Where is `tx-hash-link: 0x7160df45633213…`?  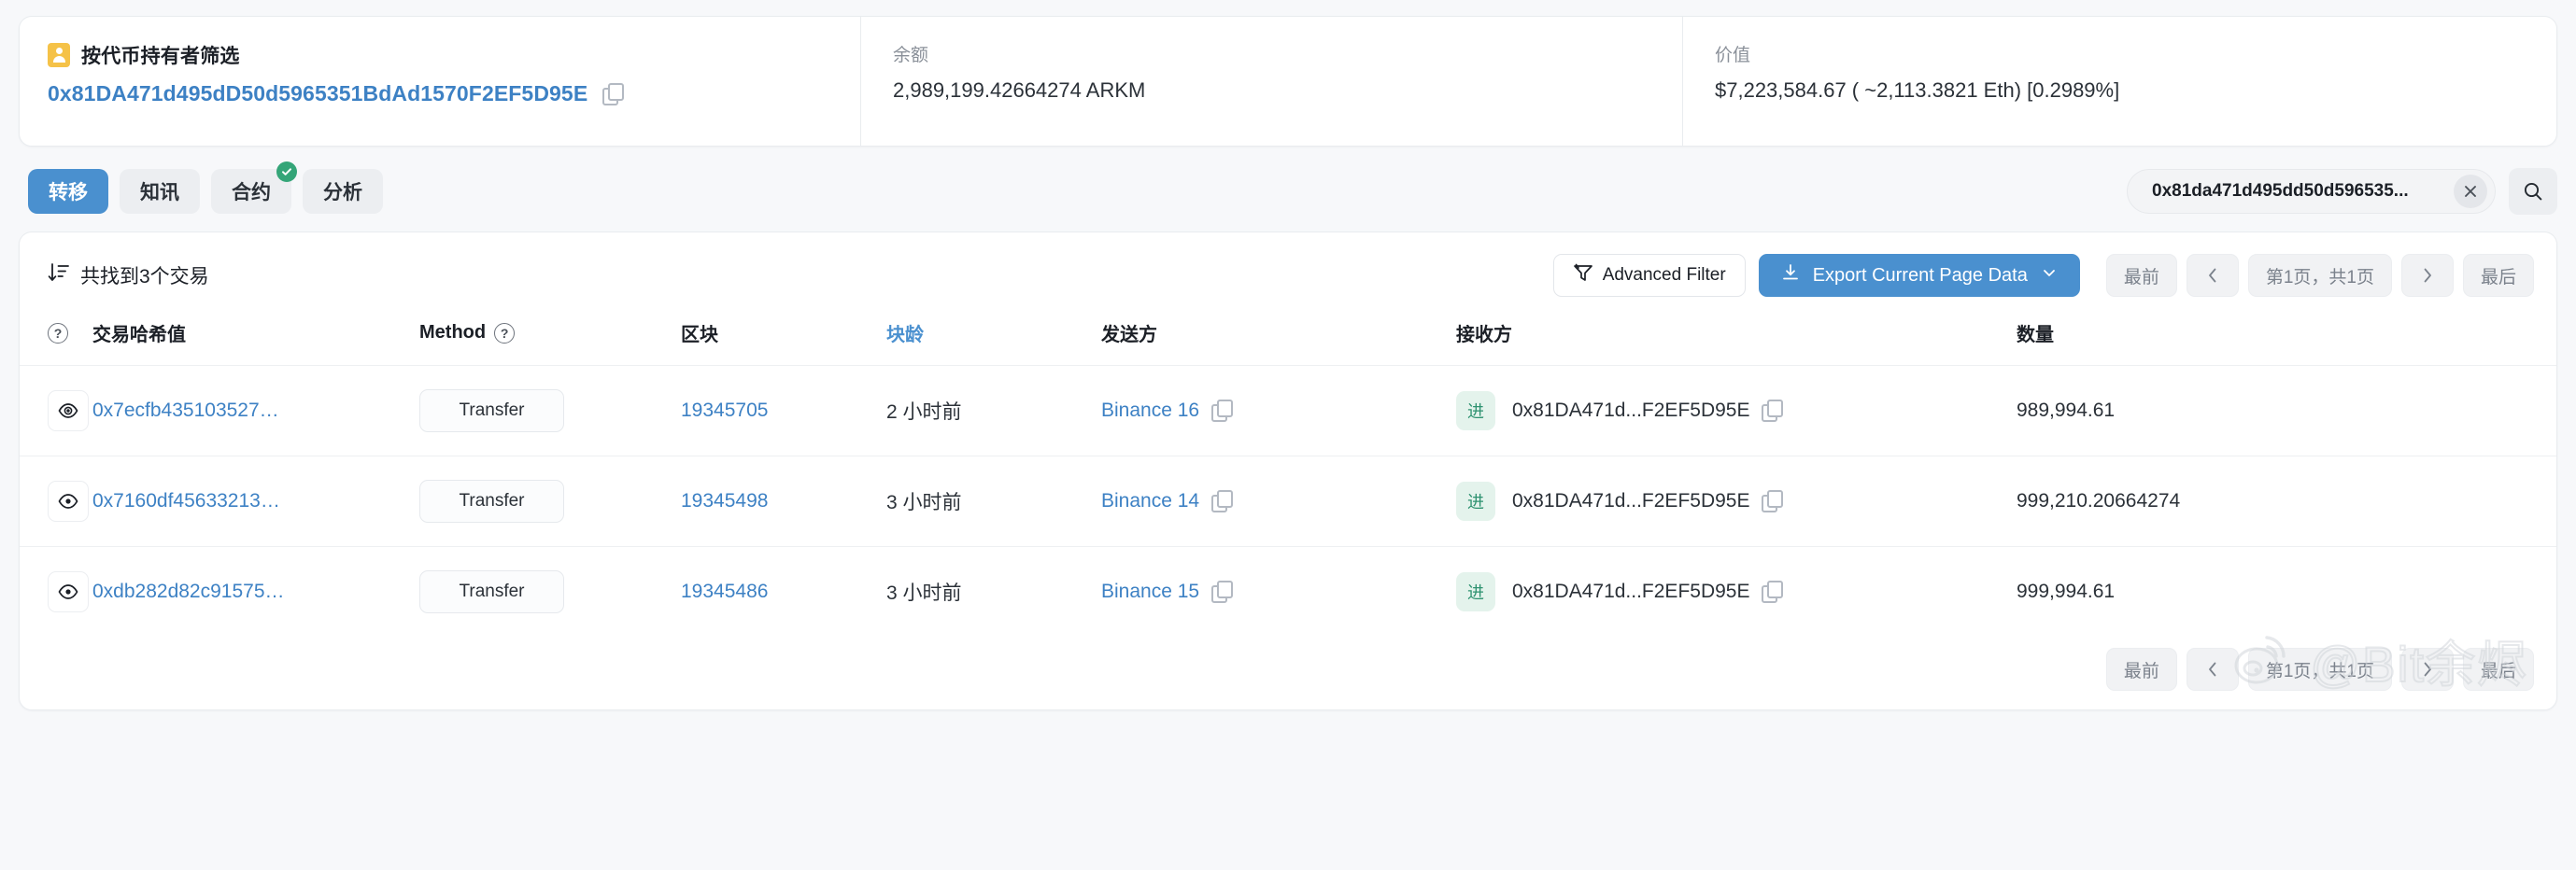 tx-hash-link: 0x7160df45633213… is located at coordinates (186, 501).